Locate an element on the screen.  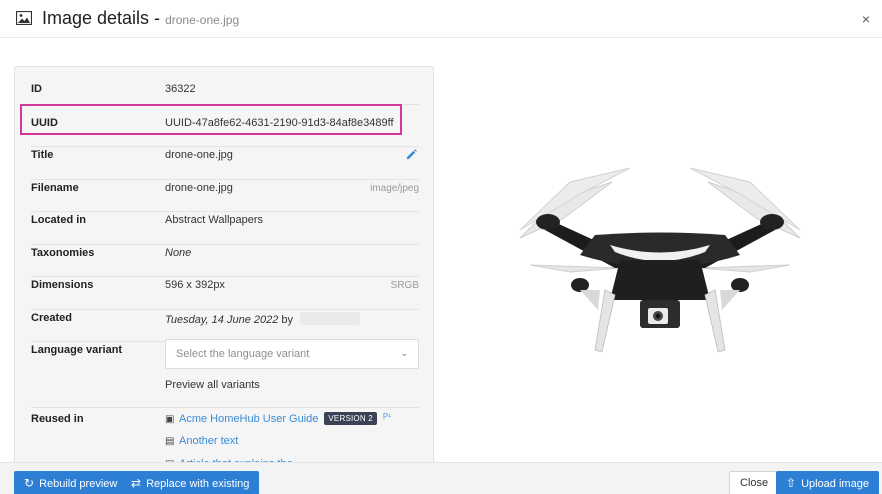
reused-item: ▤ Another text is located at coordinates (201, 441).